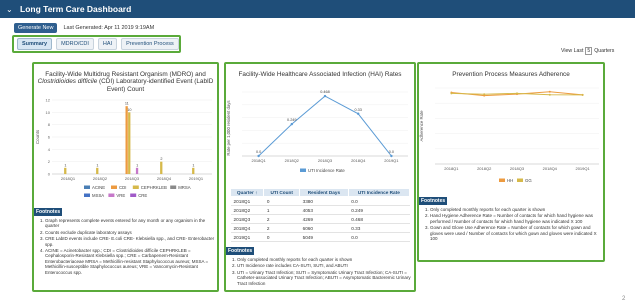 This screenshot has width=635, height=308. Describe the element at coordinates (49, 174) in the screenshot. I see `y-tick-label: 0` at that location.